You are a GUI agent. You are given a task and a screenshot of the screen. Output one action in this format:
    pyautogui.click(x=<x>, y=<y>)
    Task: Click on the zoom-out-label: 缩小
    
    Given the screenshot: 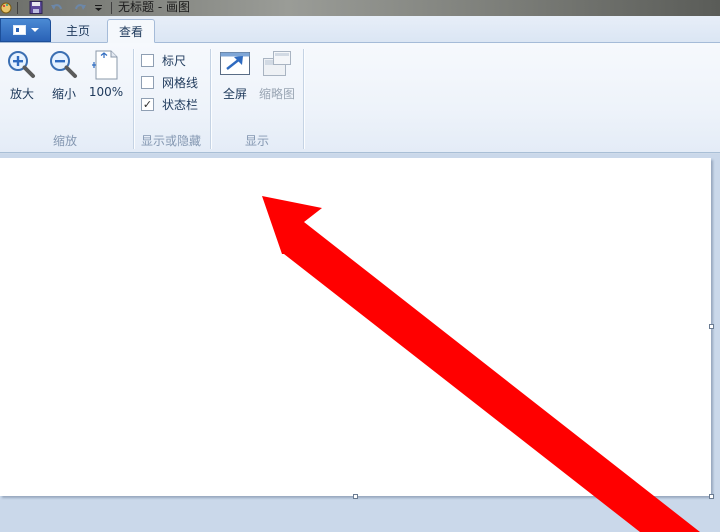 What is the action you would take?
    pyautogui.click(x=63, y=94)
    